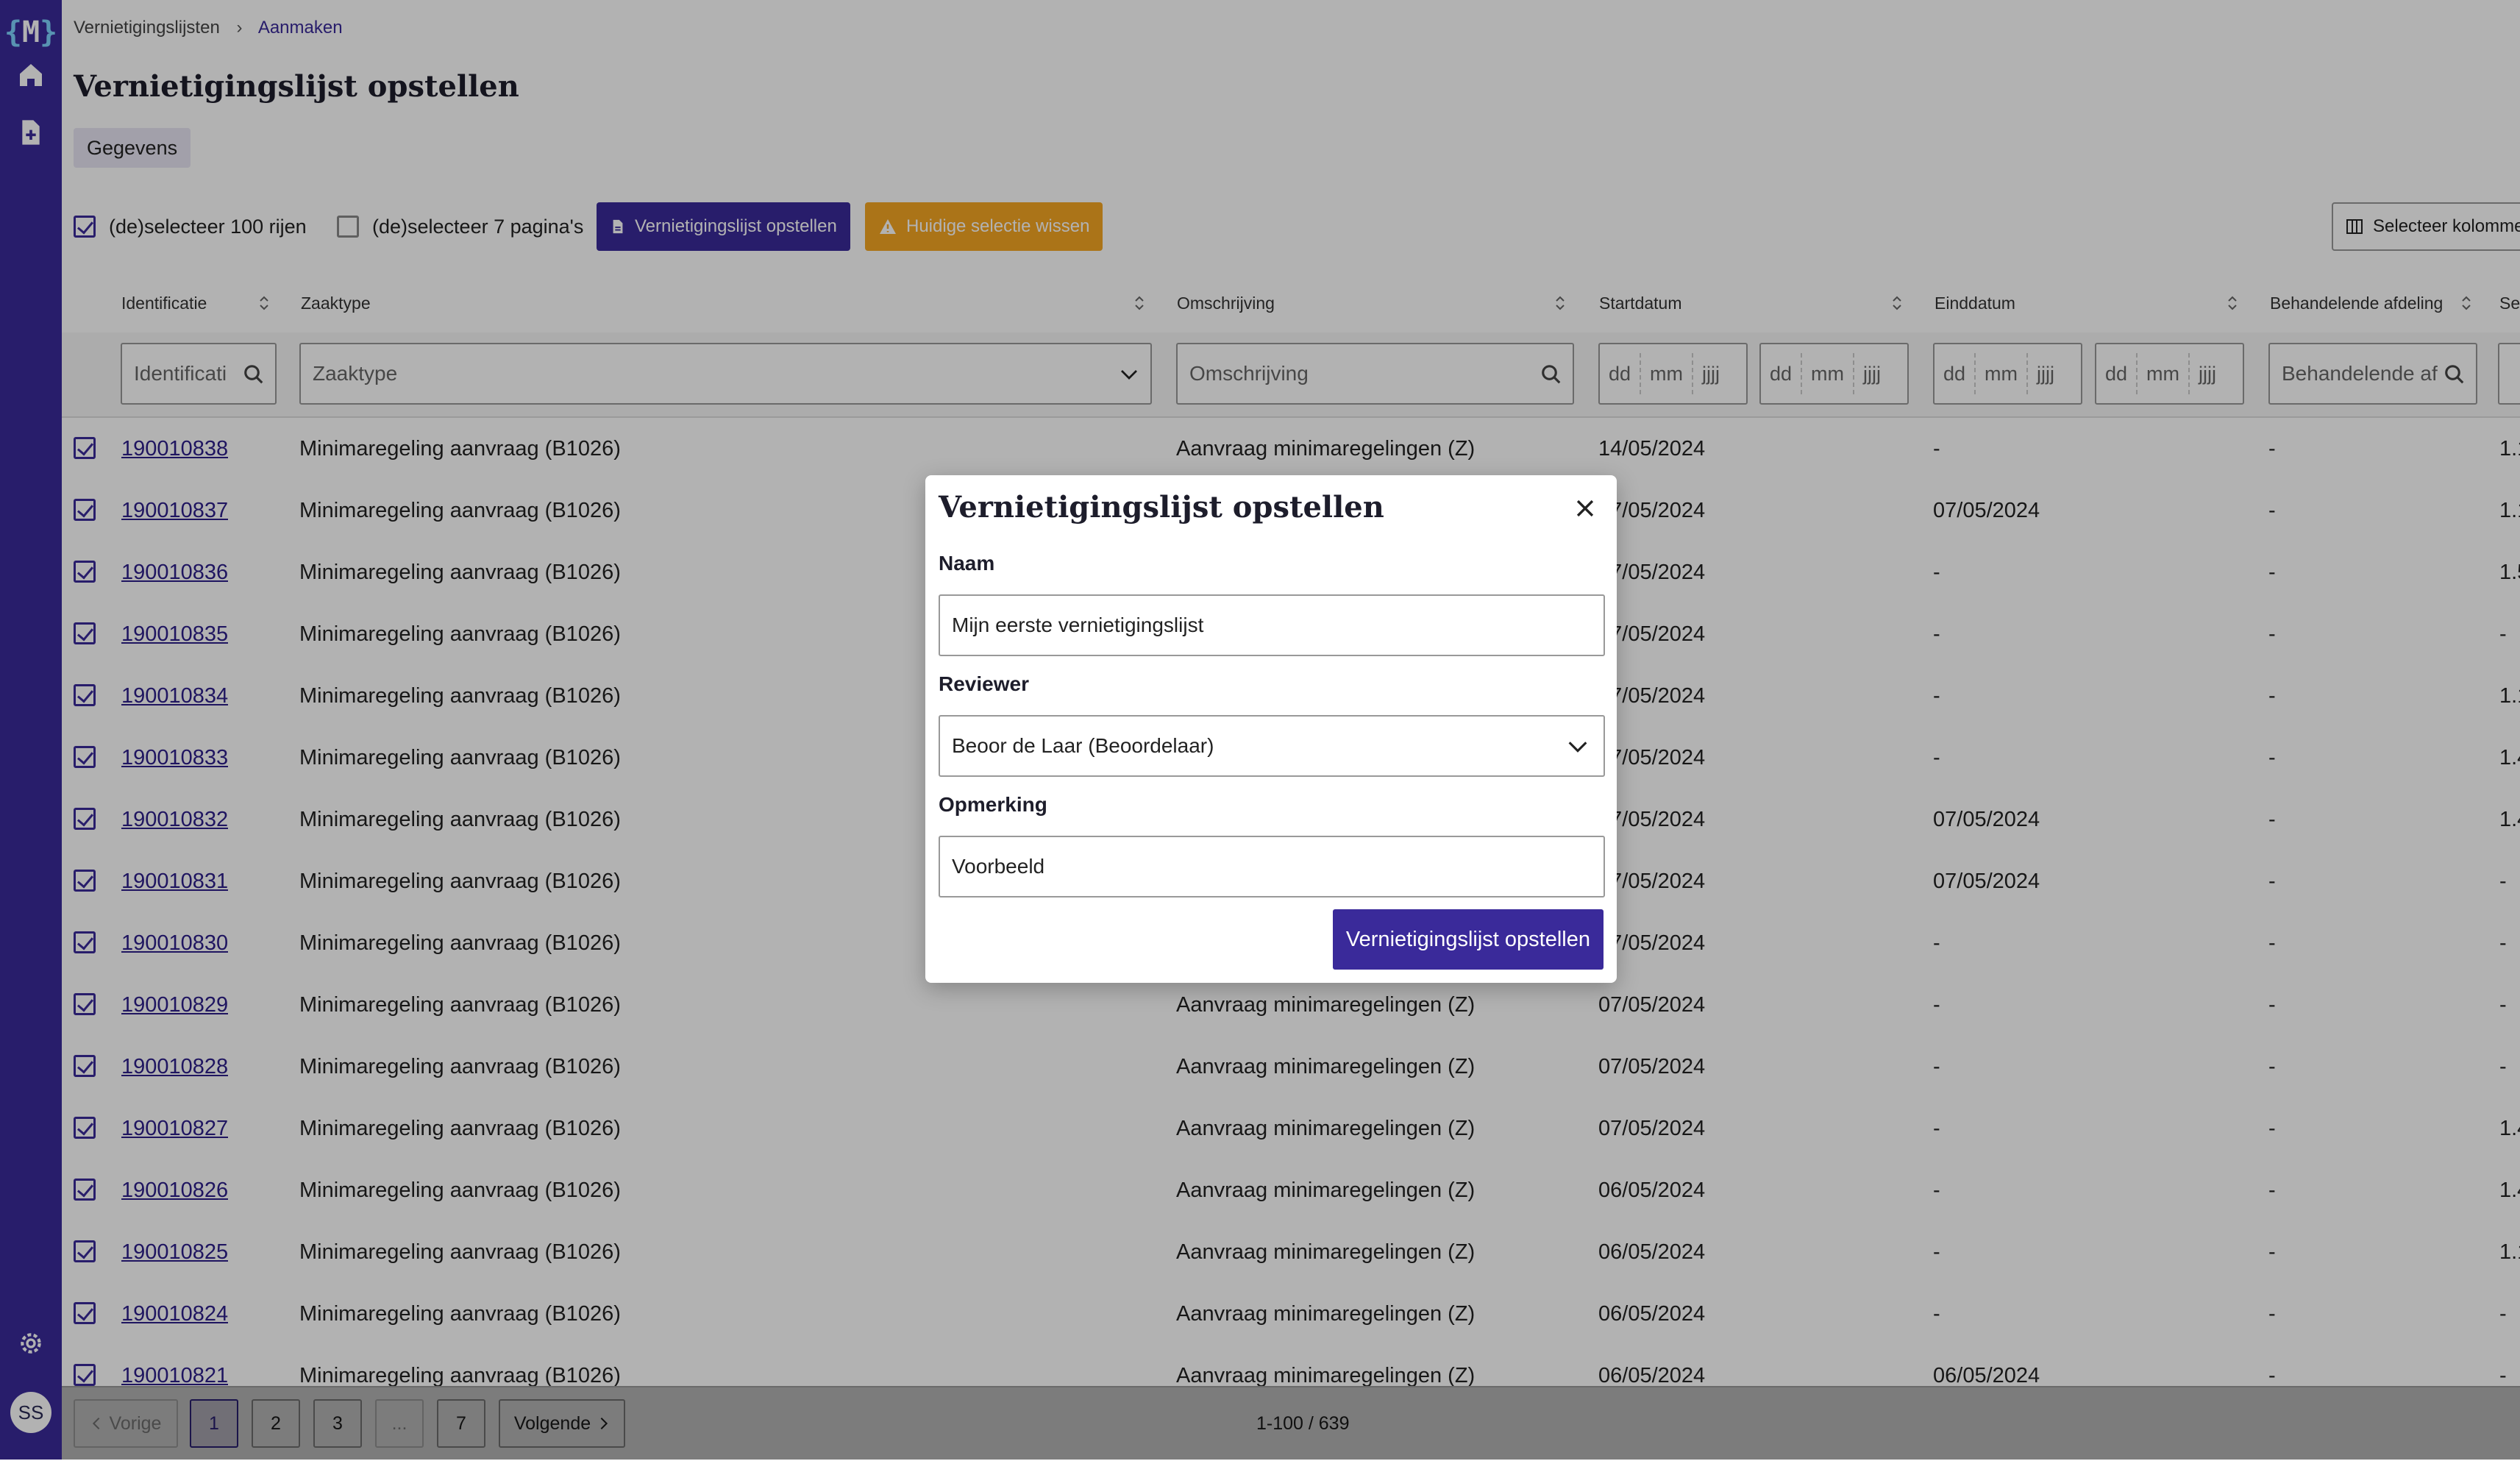  Describe the element at coordinates (1162, 508) in the screenshot. I see `modal-title: Vernietigingslijst opstellen` at that location.